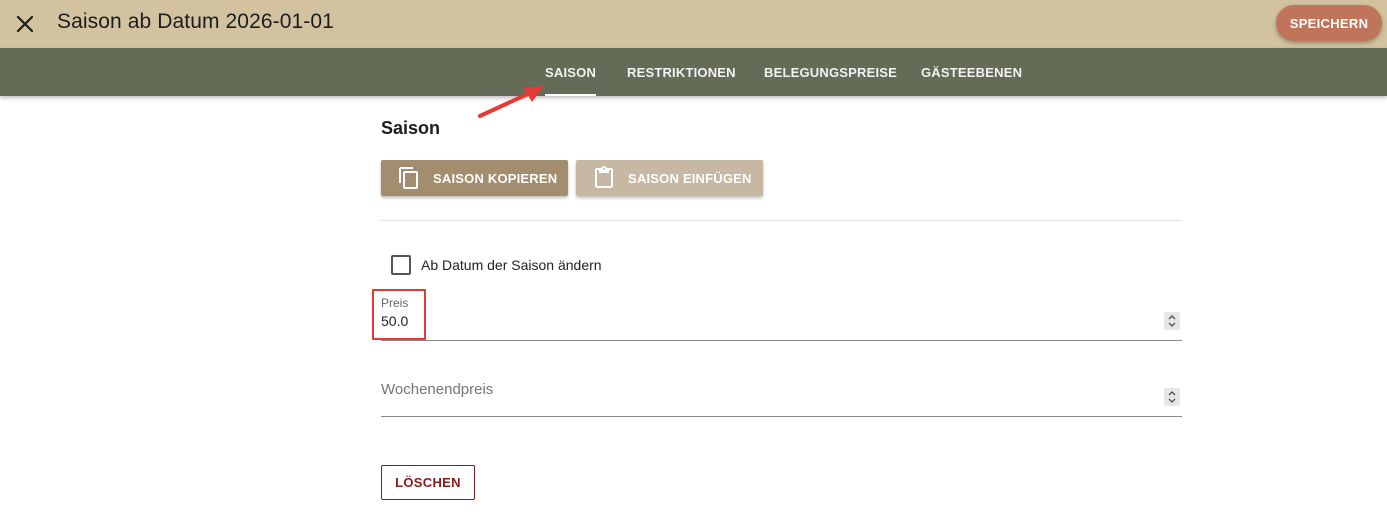 The image size is (1387, 514). I want to click on clipboard-icon, so click(604, 178).